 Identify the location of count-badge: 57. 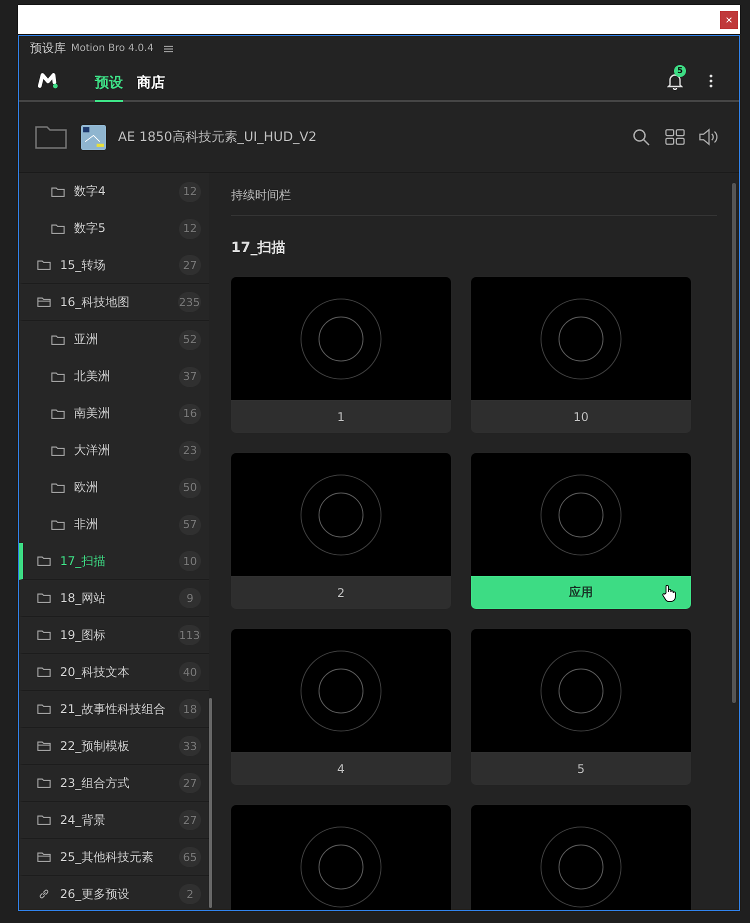
(190, 524).